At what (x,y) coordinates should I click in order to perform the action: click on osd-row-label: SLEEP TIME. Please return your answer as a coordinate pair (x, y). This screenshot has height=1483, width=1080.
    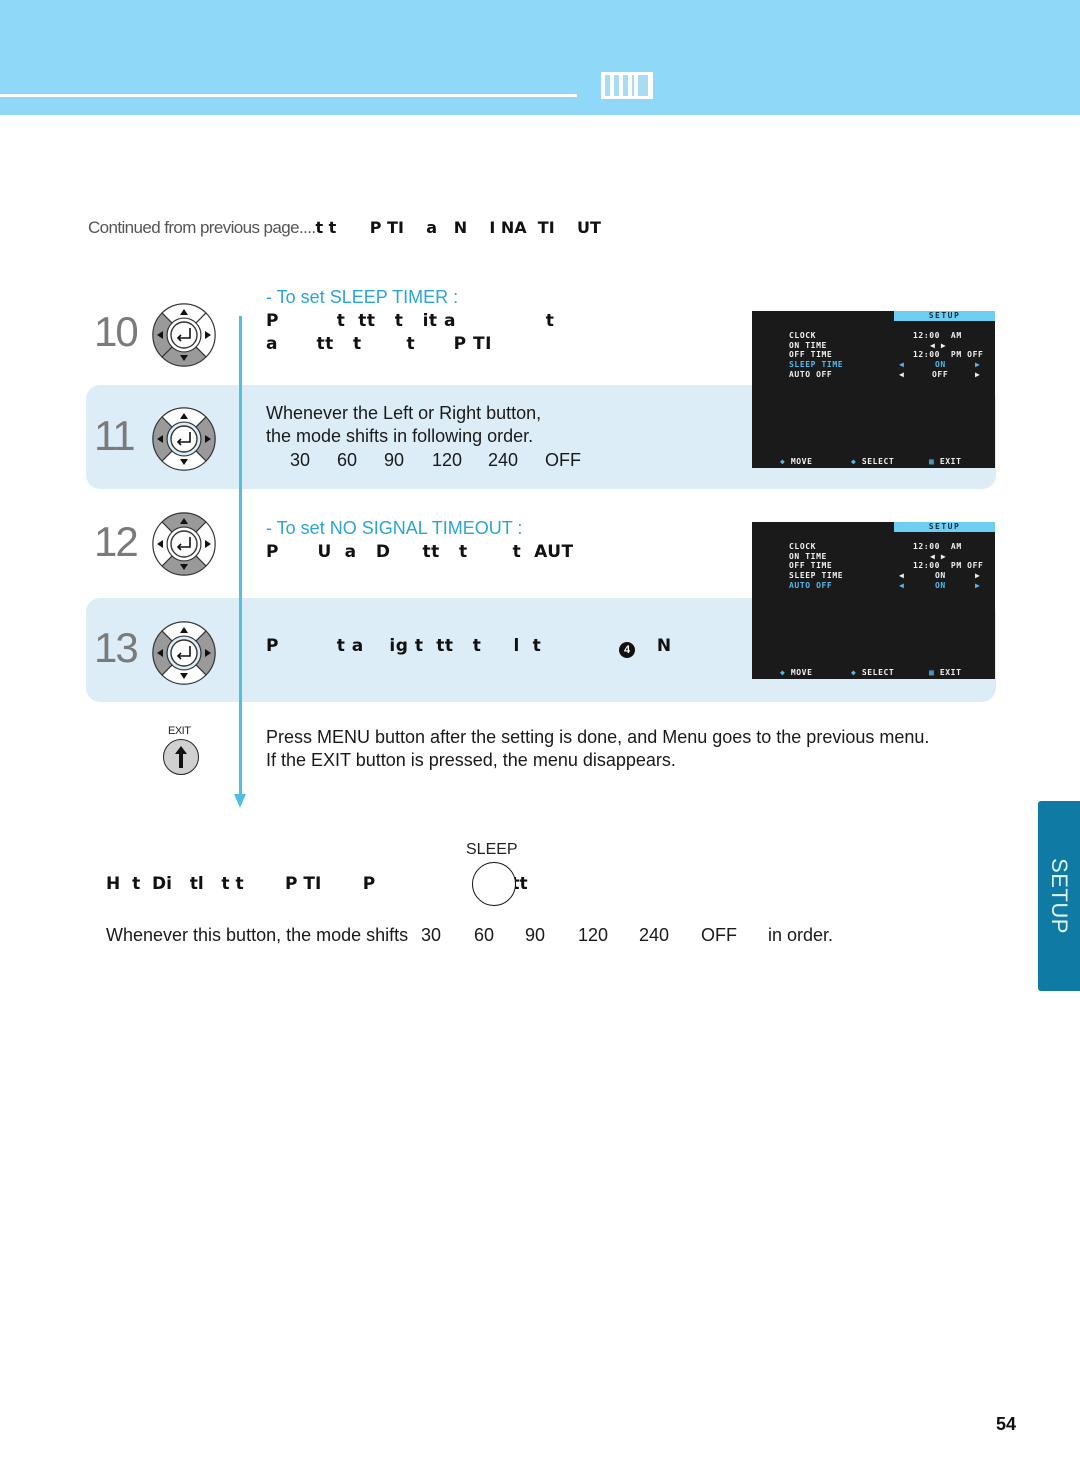
    Looking at the image, I should click on (816, 365).